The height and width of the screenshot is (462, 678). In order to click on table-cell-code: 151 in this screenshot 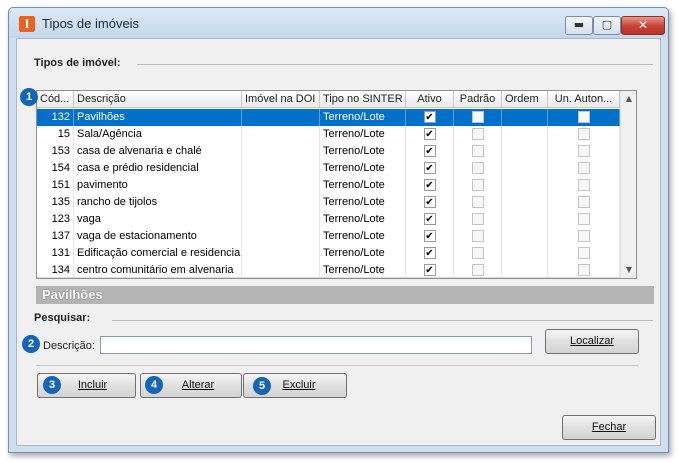, I will do `click(55, 185)`.